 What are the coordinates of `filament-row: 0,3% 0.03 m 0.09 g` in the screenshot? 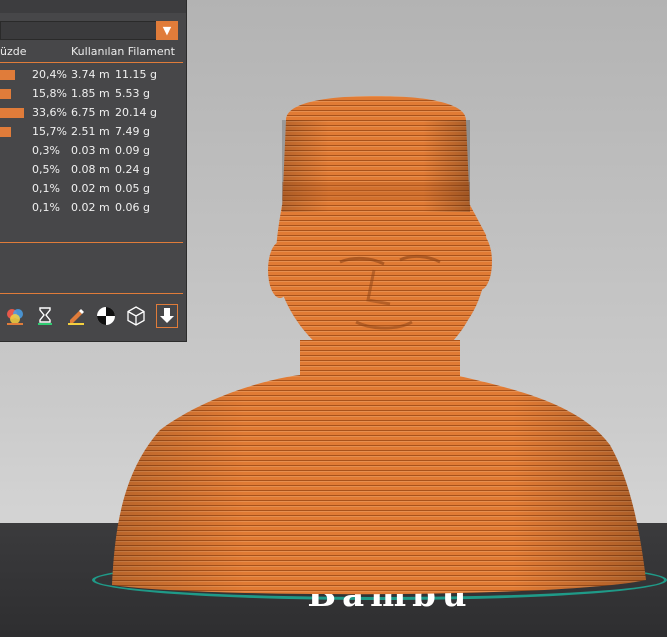 It's located at (93, 151).